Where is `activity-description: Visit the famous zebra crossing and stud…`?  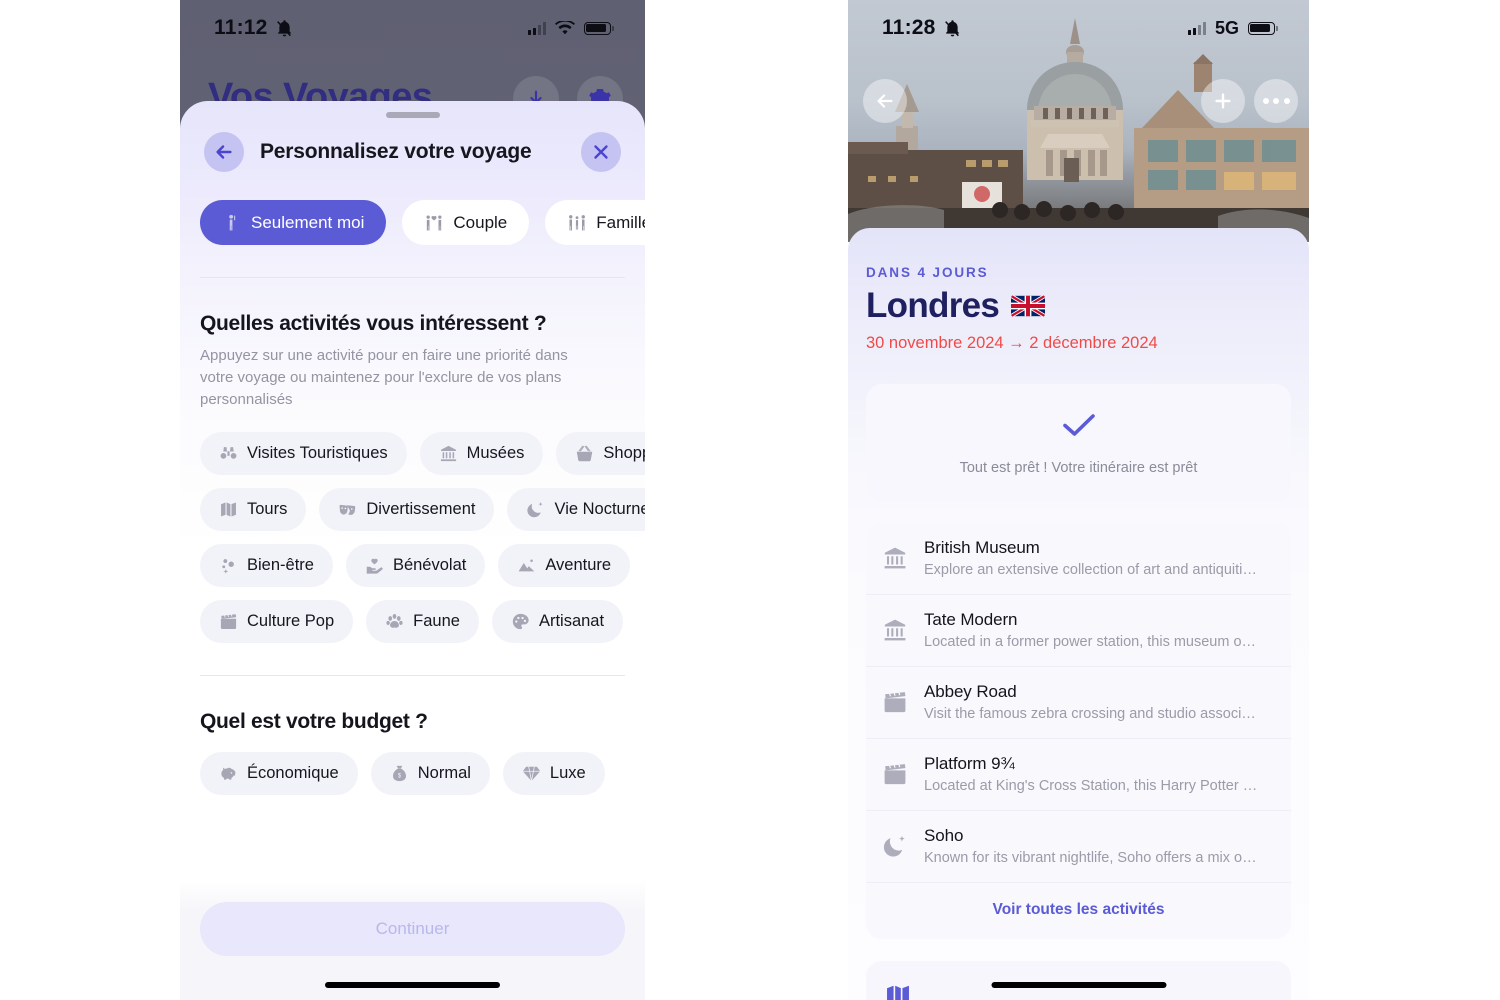
activity-description: Visit the famous zebra crossing and stud… is located at coordinates (1090, 714).